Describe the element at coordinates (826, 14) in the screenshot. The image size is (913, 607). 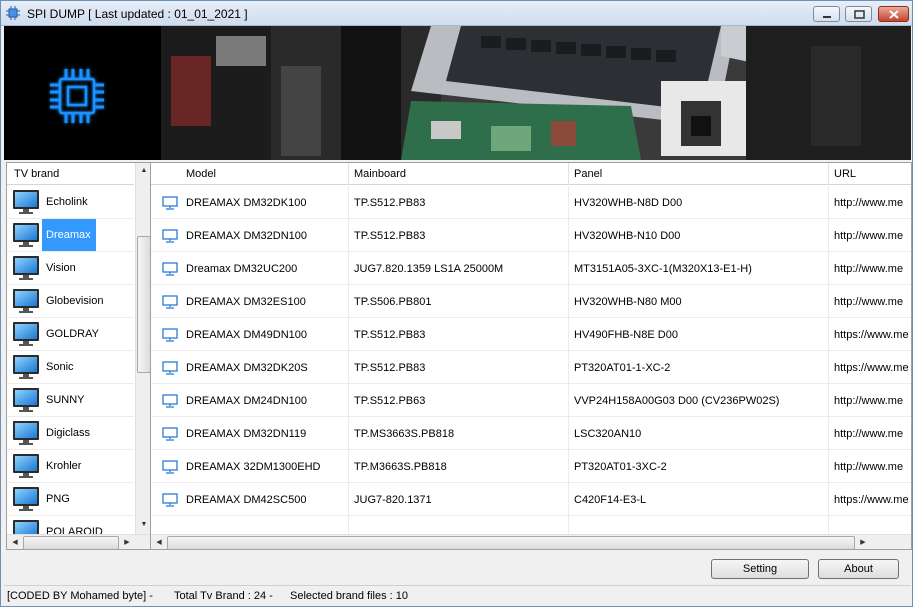
I see `minimize-button` at that location.